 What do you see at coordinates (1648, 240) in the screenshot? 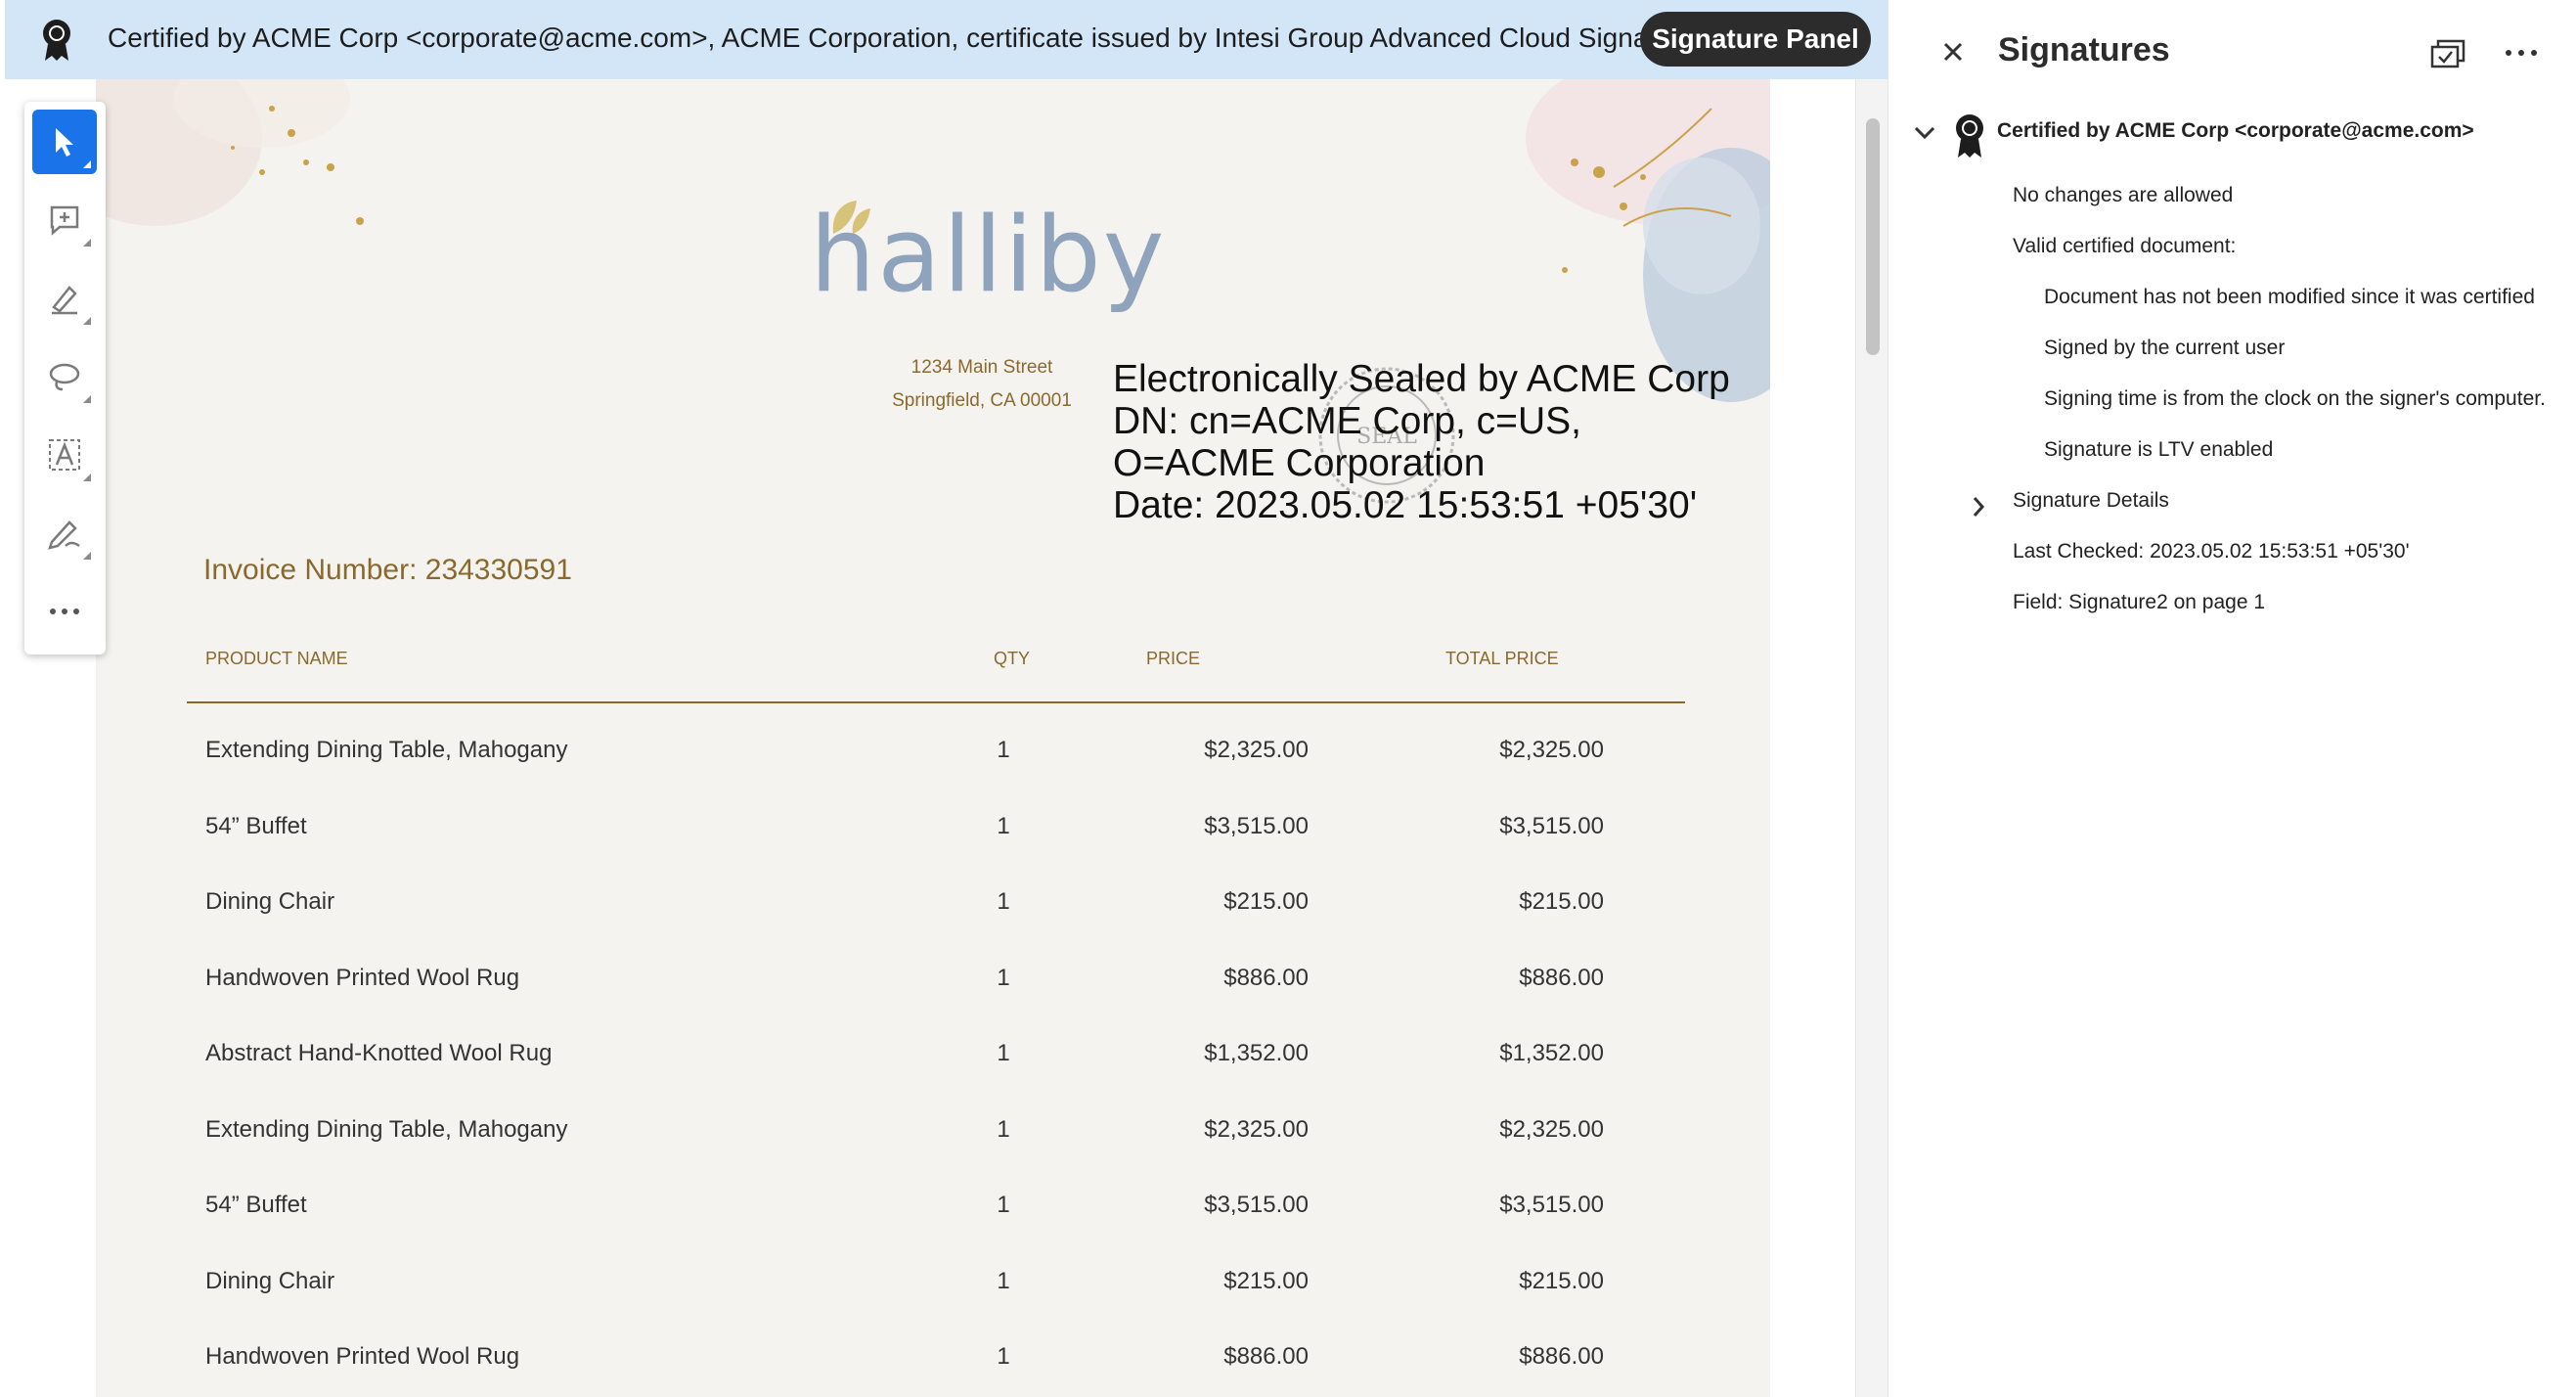
I see `watercolor-decoration-right` at bounding box center [1648, 240].